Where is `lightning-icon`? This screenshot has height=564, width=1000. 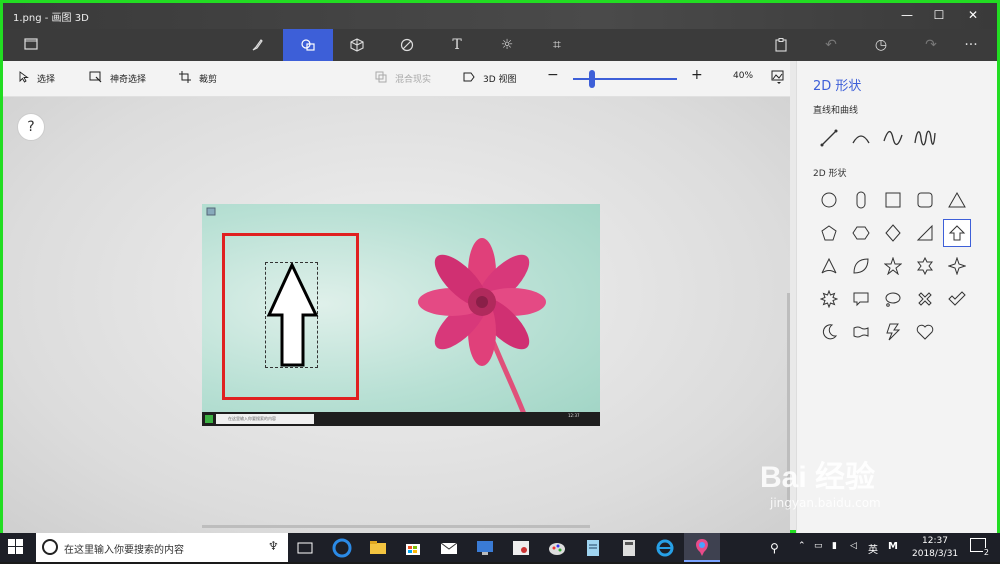
lightning-icon is located at coordinates (893, 332).